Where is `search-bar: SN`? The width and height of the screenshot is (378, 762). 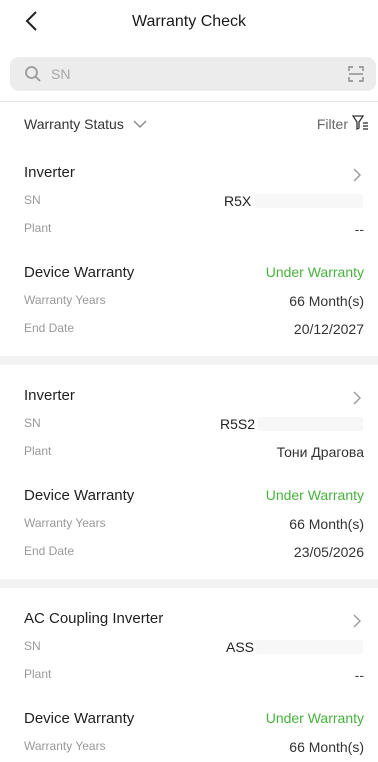 search-bar: SN is located at coordinates (193, 74).